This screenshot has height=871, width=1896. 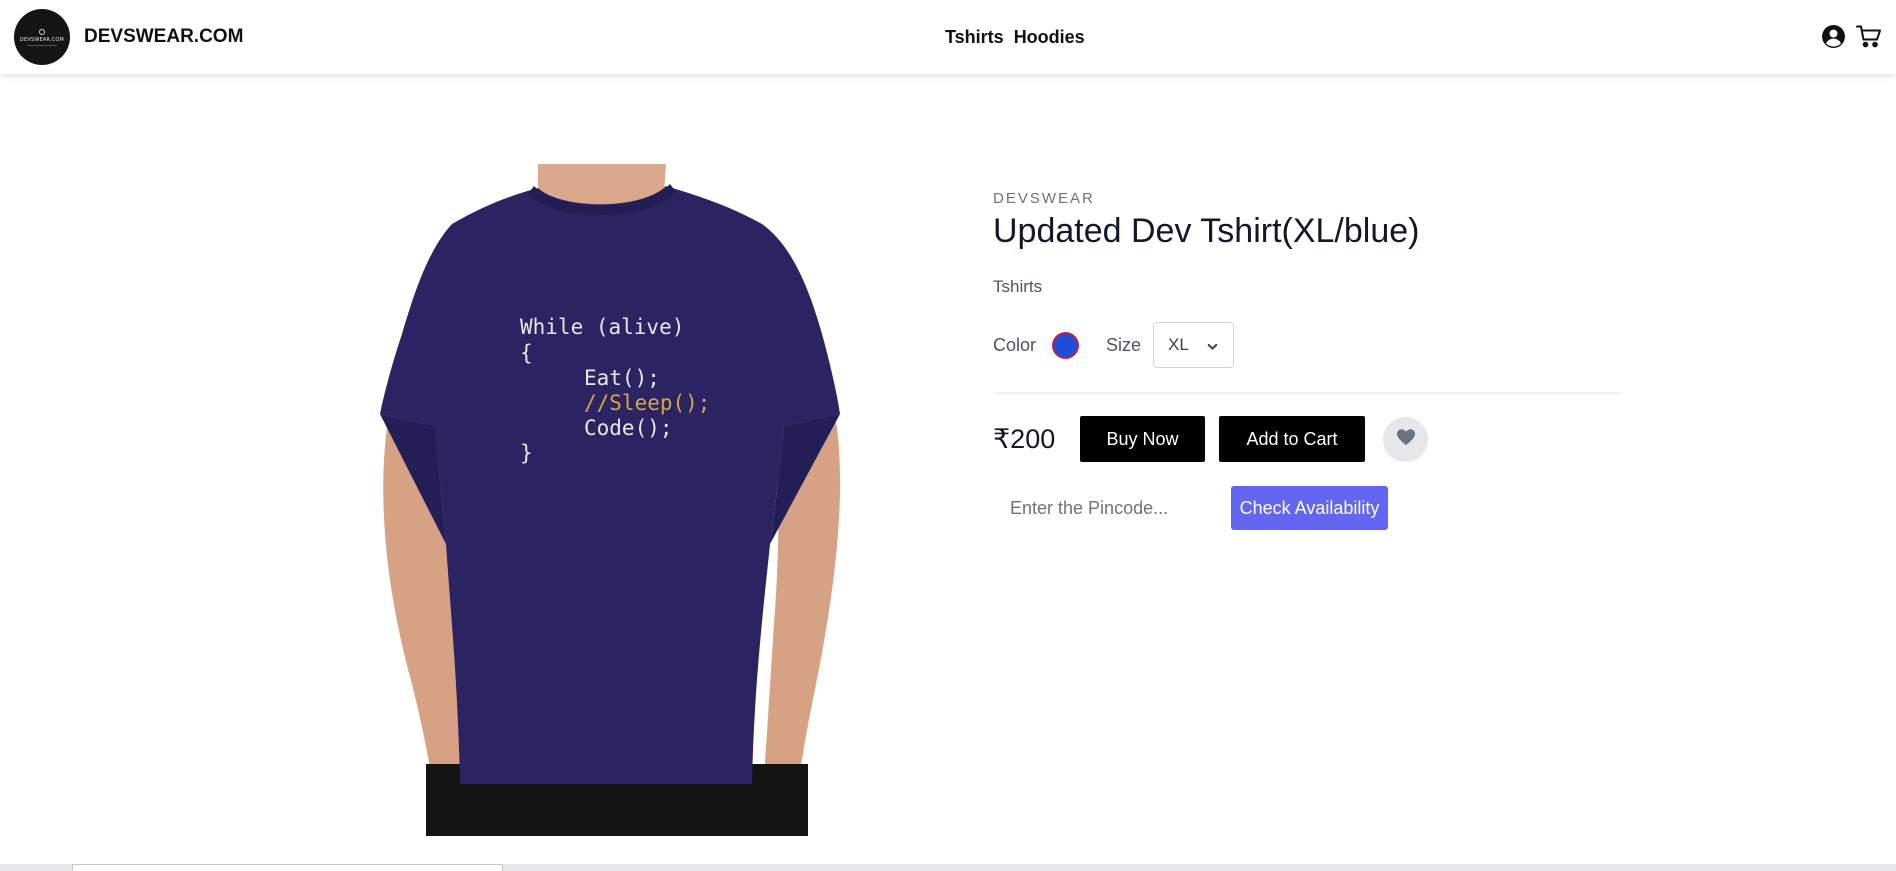 I want to click on shirt-print-line-2: {, so click(x=526, y=353).